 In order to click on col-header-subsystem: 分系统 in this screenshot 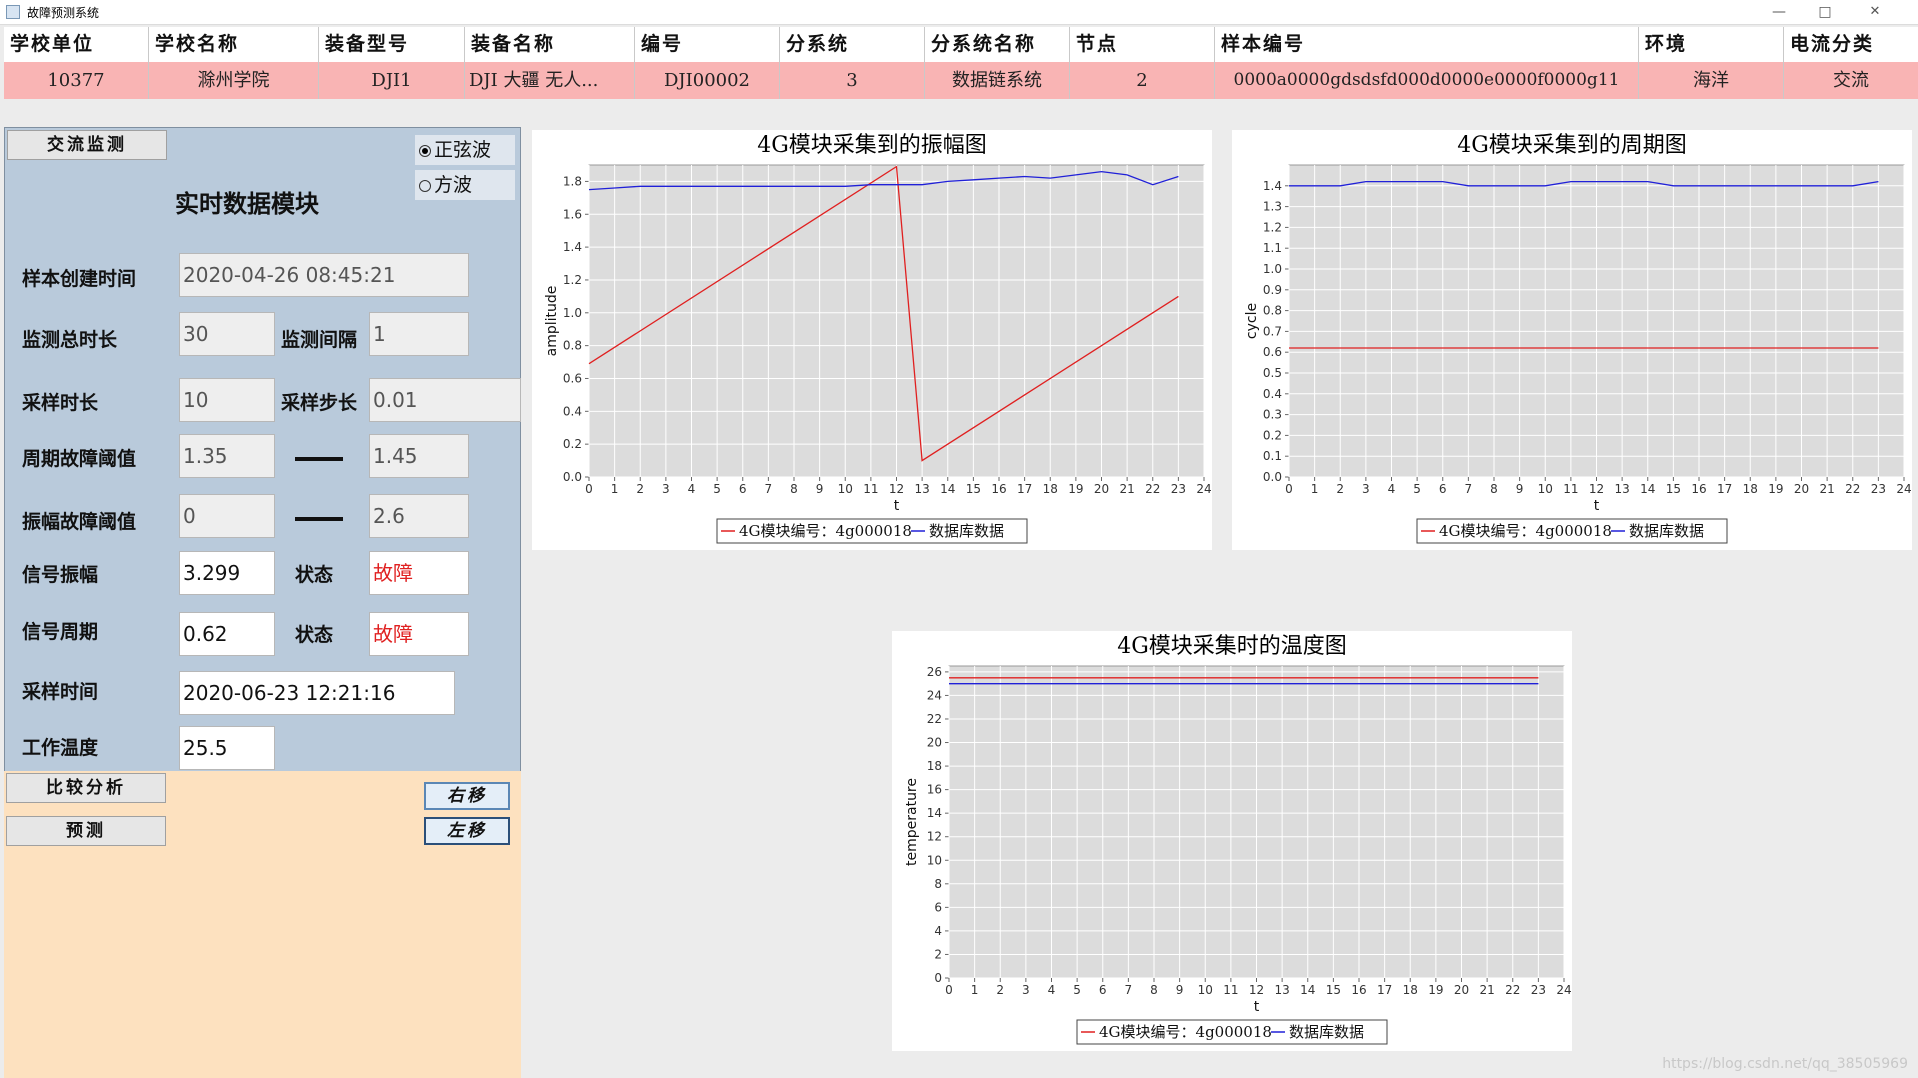, I will do `click(852, 44)`.